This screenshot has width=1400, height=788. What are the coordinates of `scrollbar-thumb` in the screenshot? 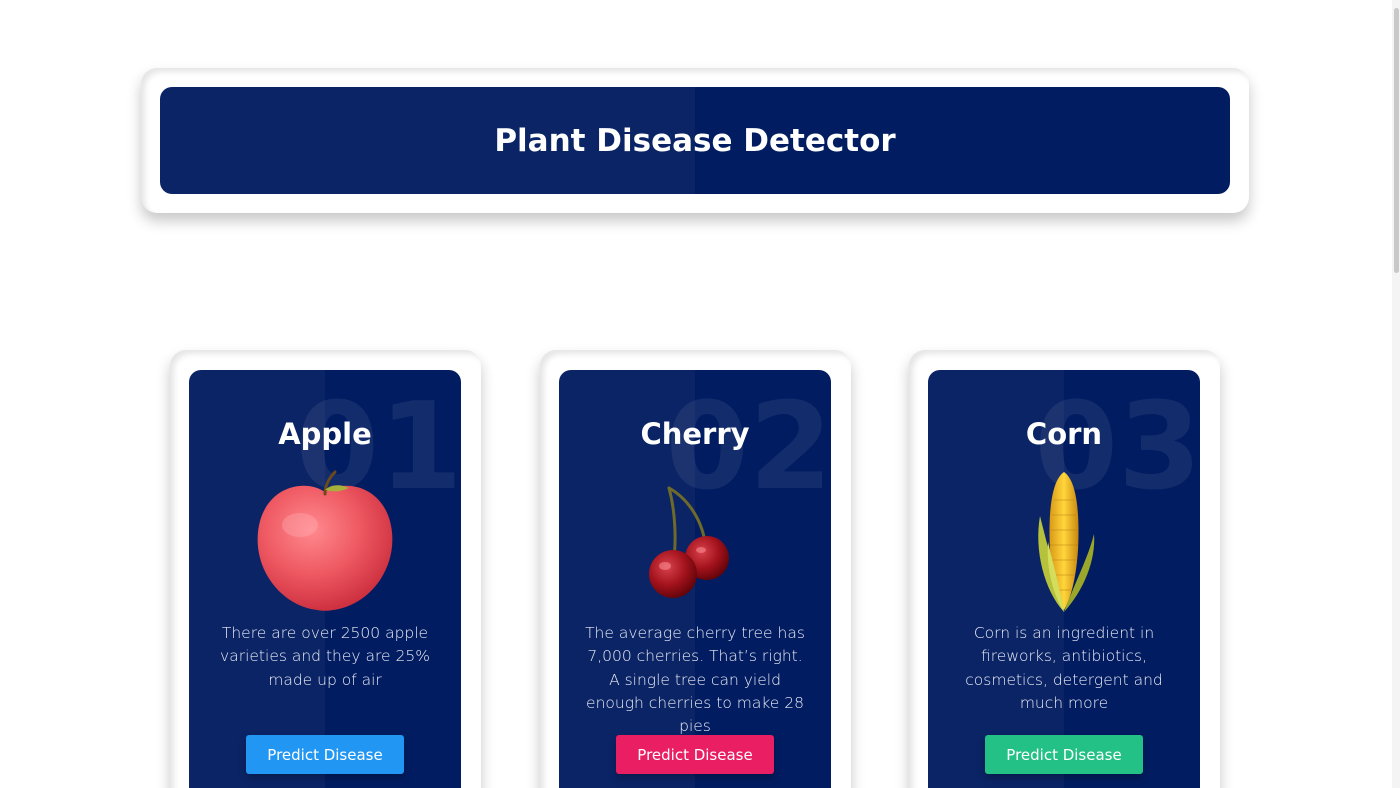 It's located at (1396, 140).